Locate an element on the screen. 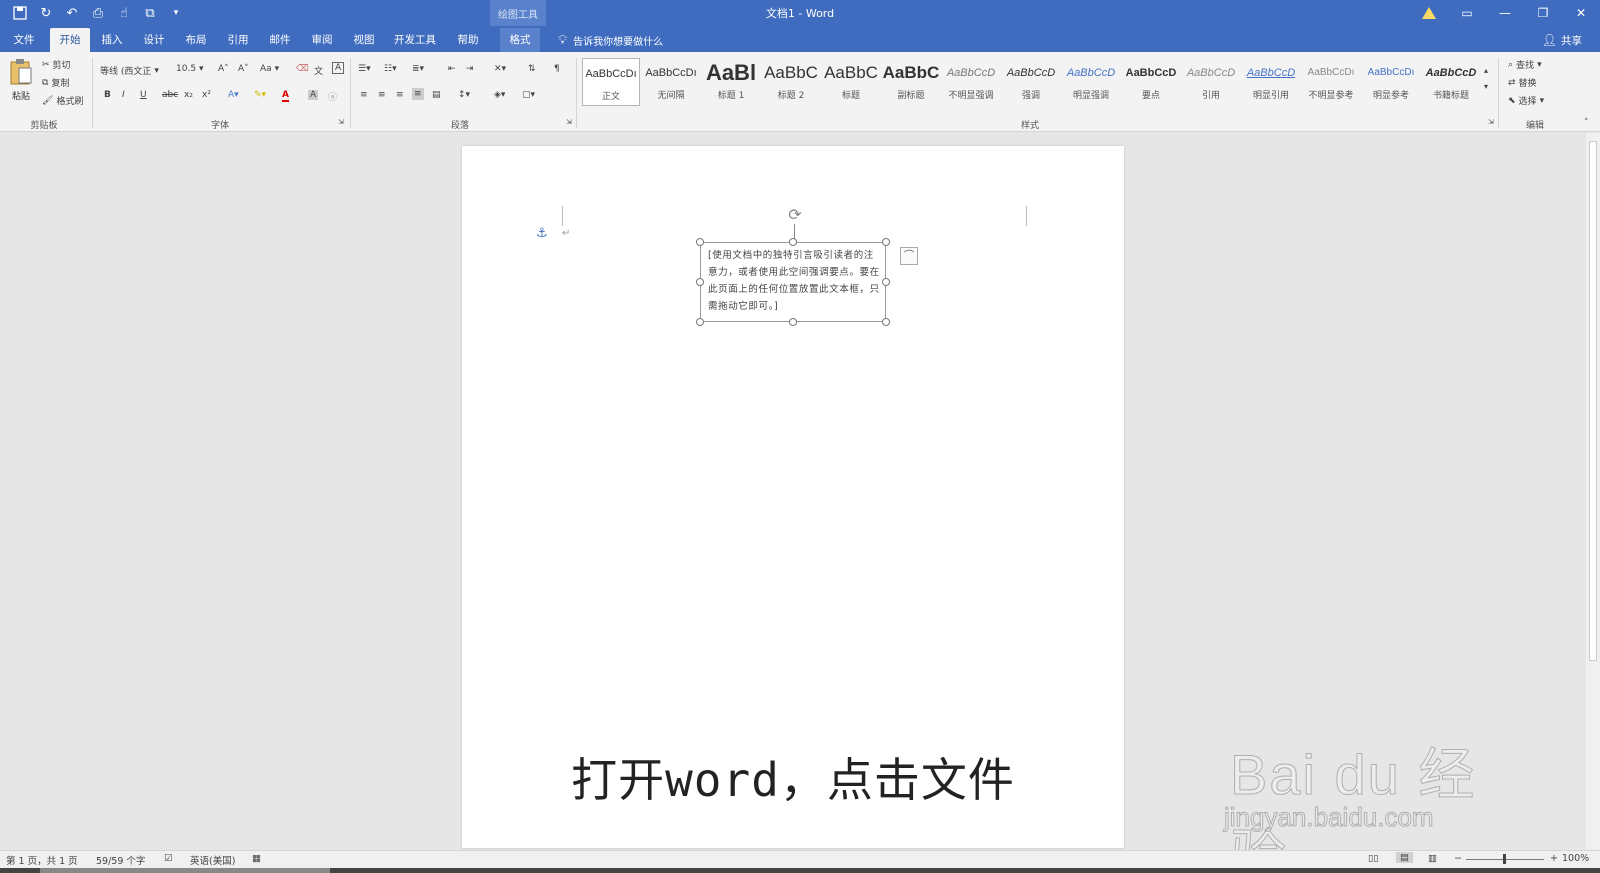 This screenshot has height=873, width=1600. font-dialog-launcher-icon: ⇲ is located at coordinates (341, 122).